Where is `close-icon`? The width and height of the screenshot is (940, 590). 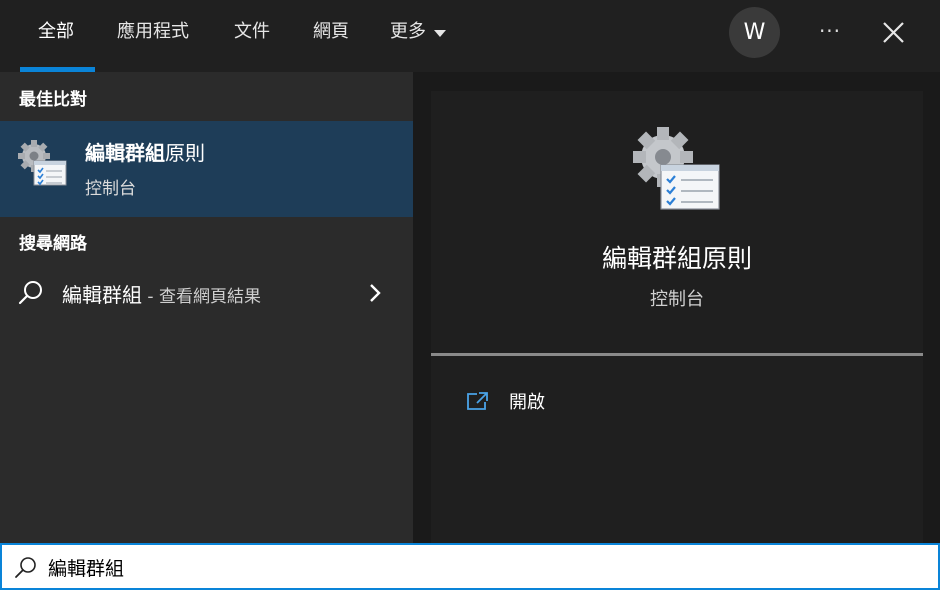
close-icon is located at coordinates (893, 32).